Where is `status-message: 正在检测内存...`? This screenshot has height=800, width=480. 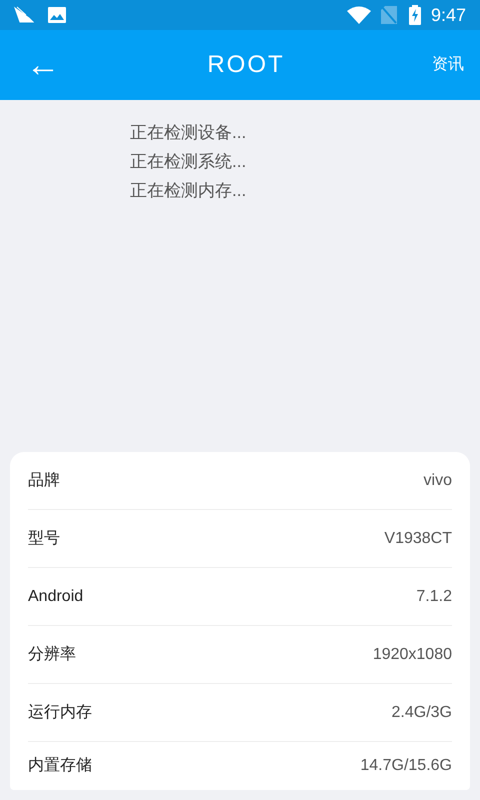 status-message: 正在检测内存... is located at coordinates (189, 190).